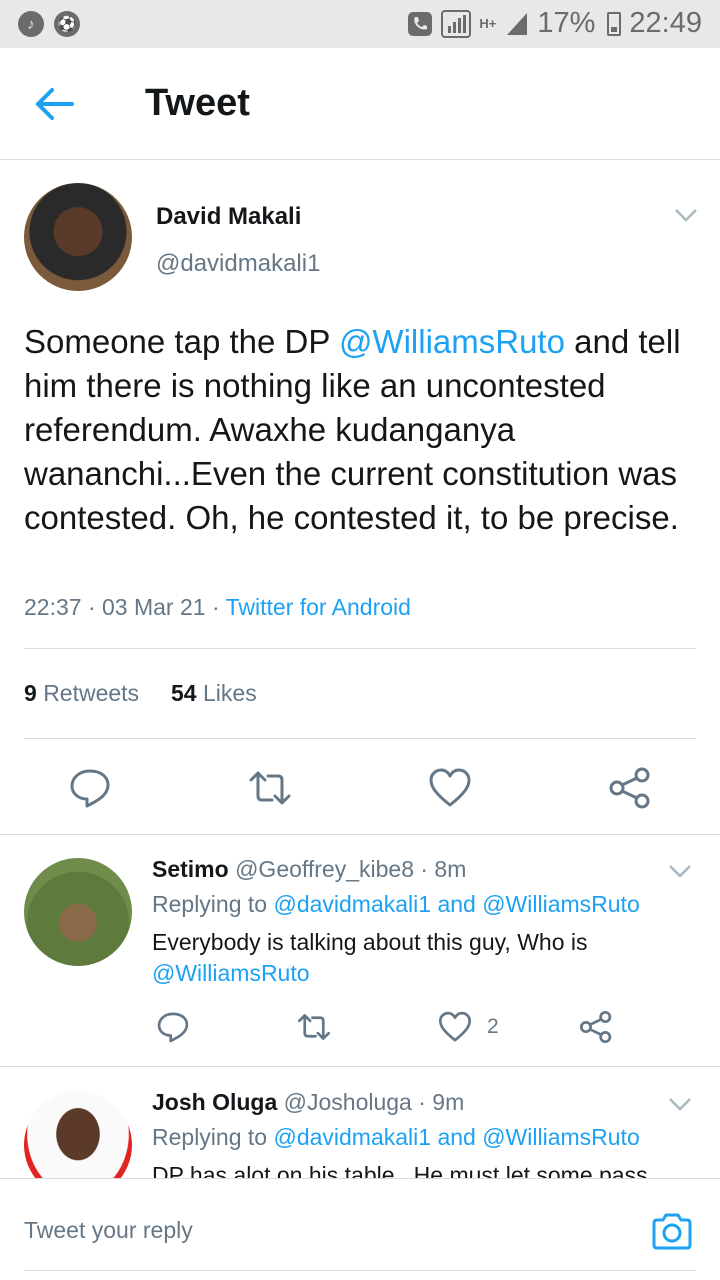 This screenshot has width=720, height=1280. I want to click on status-bar: ♪ ⚽ H+ 17% 22:49, so click(360, 24).